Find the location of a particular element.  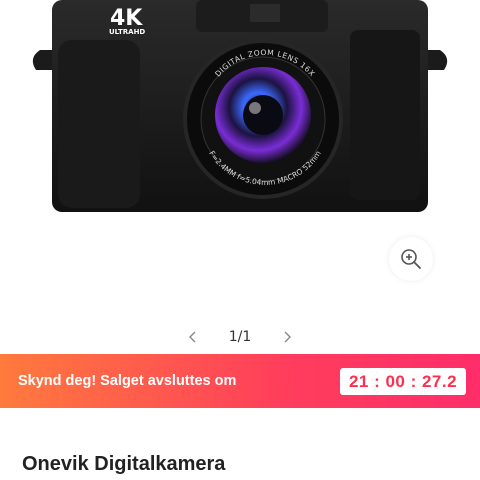

chevron-right-icon is located at coordinates (287, 337).